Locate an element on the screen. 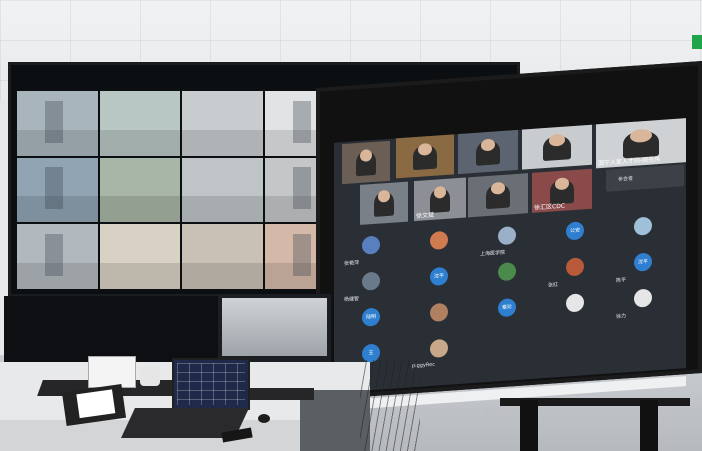 Image resolution: width=702 pixels, height=451 pixels. participant-label: 徐力 is located at coordinates (621, 317).